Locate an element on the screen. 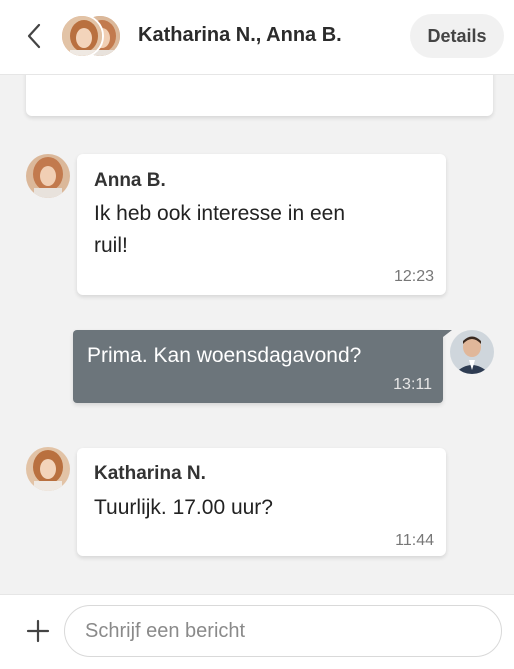 The width and height of the screenshot is (514, 669). message-input is located at coordinates (283, 631).